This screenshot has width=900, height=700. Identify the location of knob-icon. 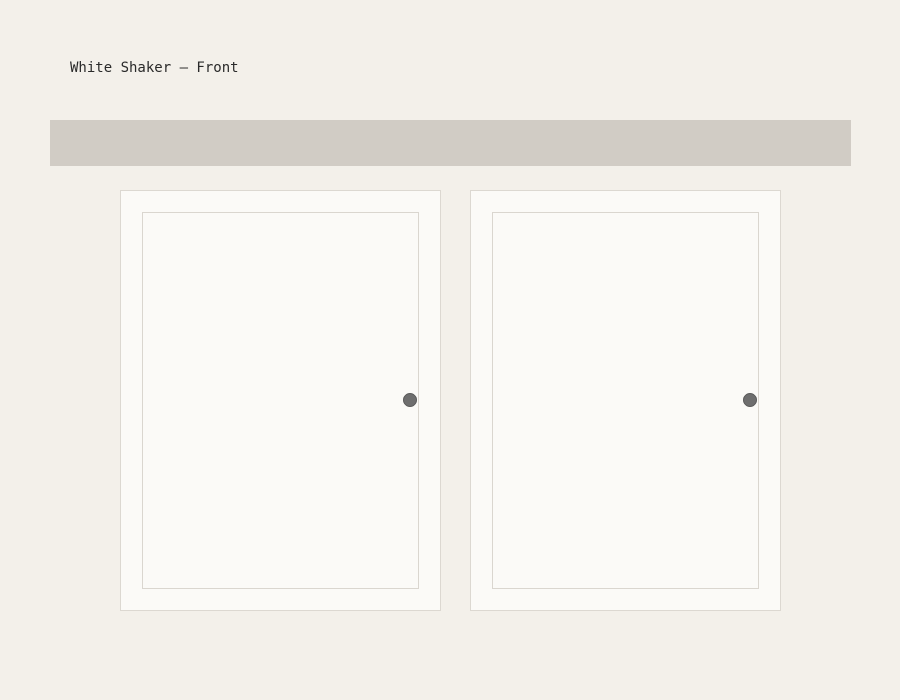
(410, 400).